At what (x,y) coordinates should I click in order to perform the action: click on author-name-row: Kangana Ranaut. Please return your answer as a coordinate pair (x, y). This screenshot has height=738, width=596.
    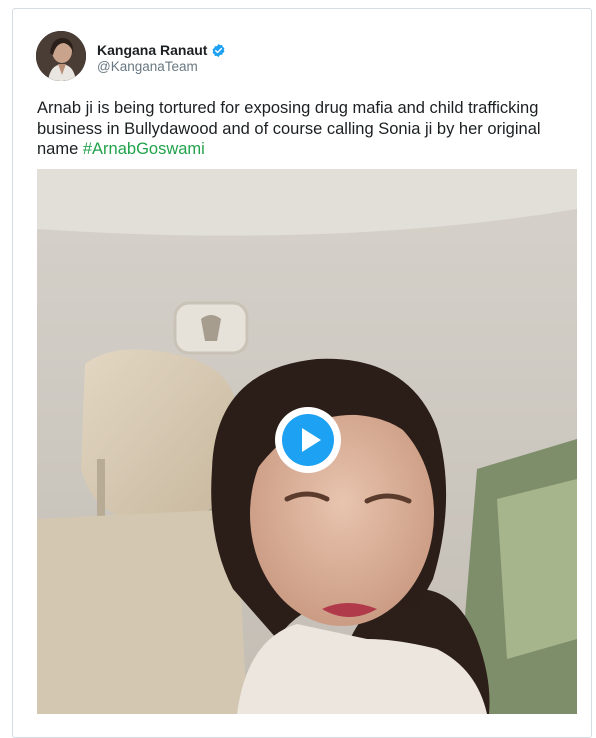
    Looking at the image, I should click on (161, 50).